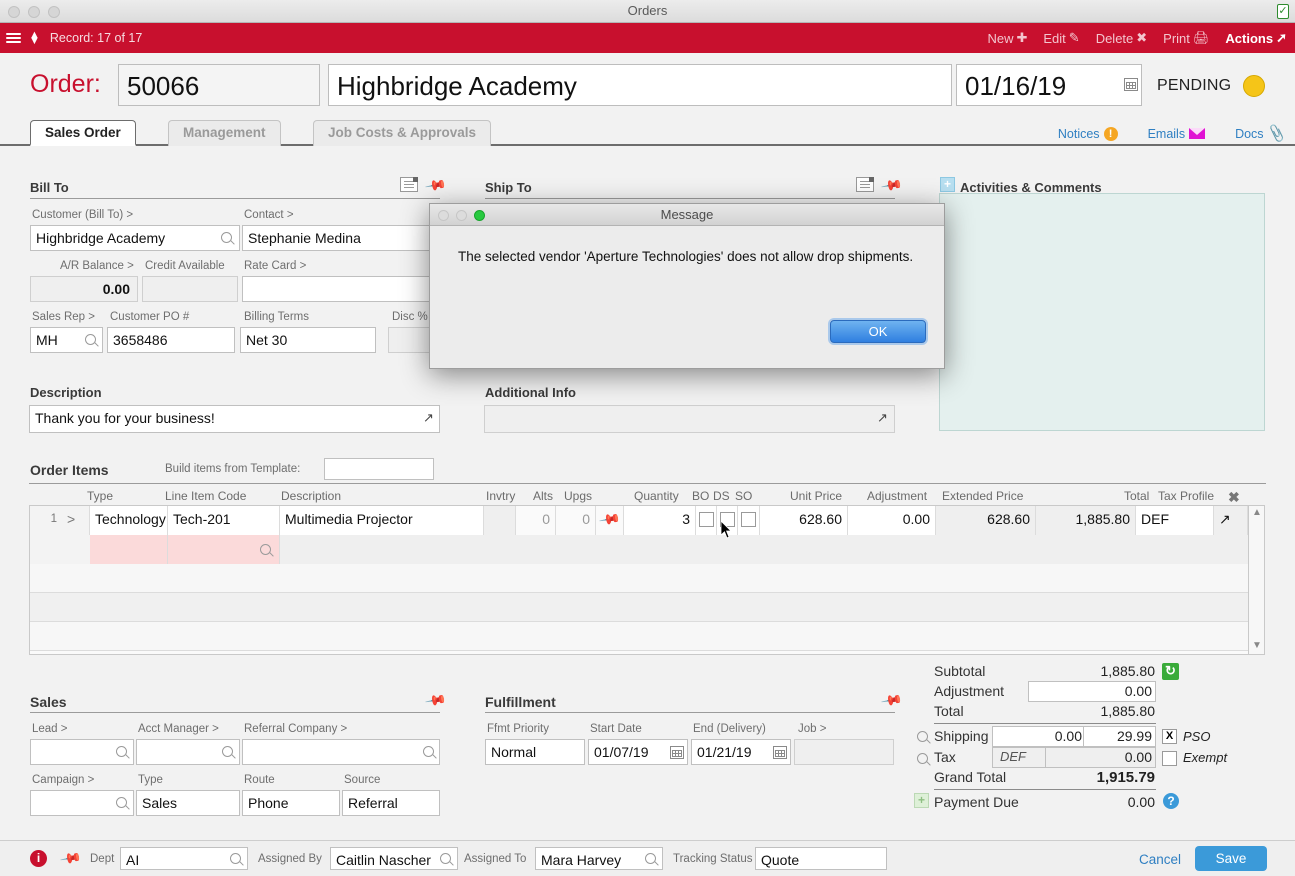 Image resolution: width=1295 pixels, height=876 pixels. Describe the element at coordinates (435, 186) in the screenshot. I see `pin-icon-bill-to: 📌` at that location.